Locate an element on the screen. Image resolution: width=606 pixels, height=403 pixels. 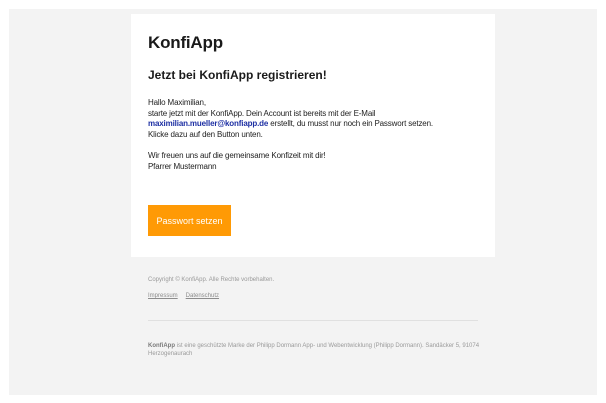
signature-text: Pfarrer Mustermann is located at coordinates (182, 166).